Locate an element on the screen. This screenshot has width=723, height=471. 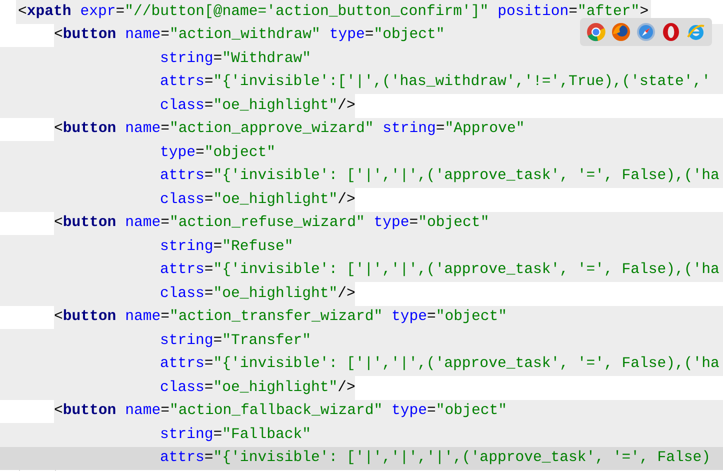
code-line: string="Withdraw" is located at coordinates (235, 59).